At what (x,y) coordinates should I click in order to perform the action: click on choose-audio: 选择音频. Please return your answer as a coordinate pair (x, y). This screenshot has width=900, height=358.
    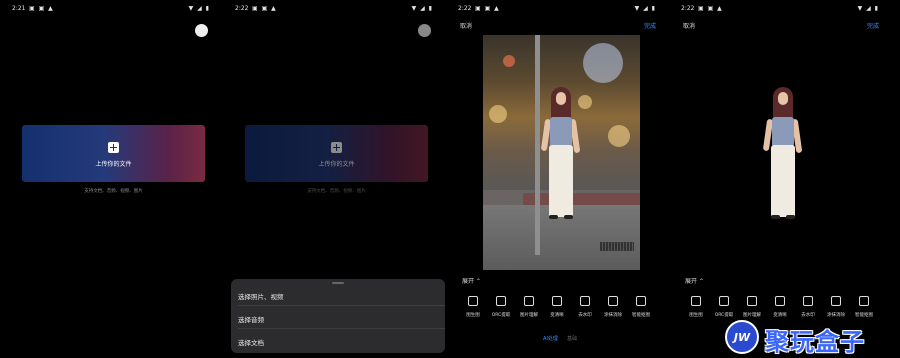
    Looking at the image, I should click on (251, 319).